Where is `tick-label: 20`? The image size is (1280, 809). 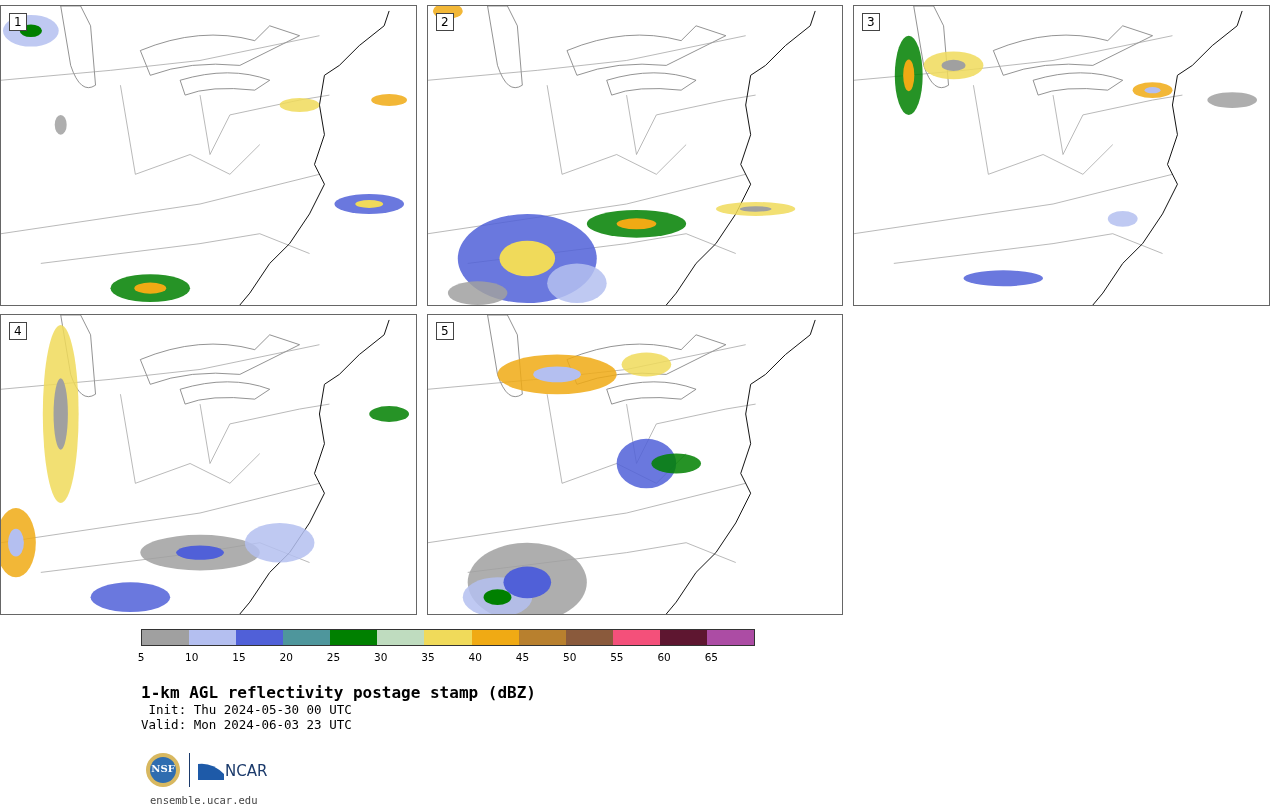
tick-label: 20 is located at coordinates (286, 657).